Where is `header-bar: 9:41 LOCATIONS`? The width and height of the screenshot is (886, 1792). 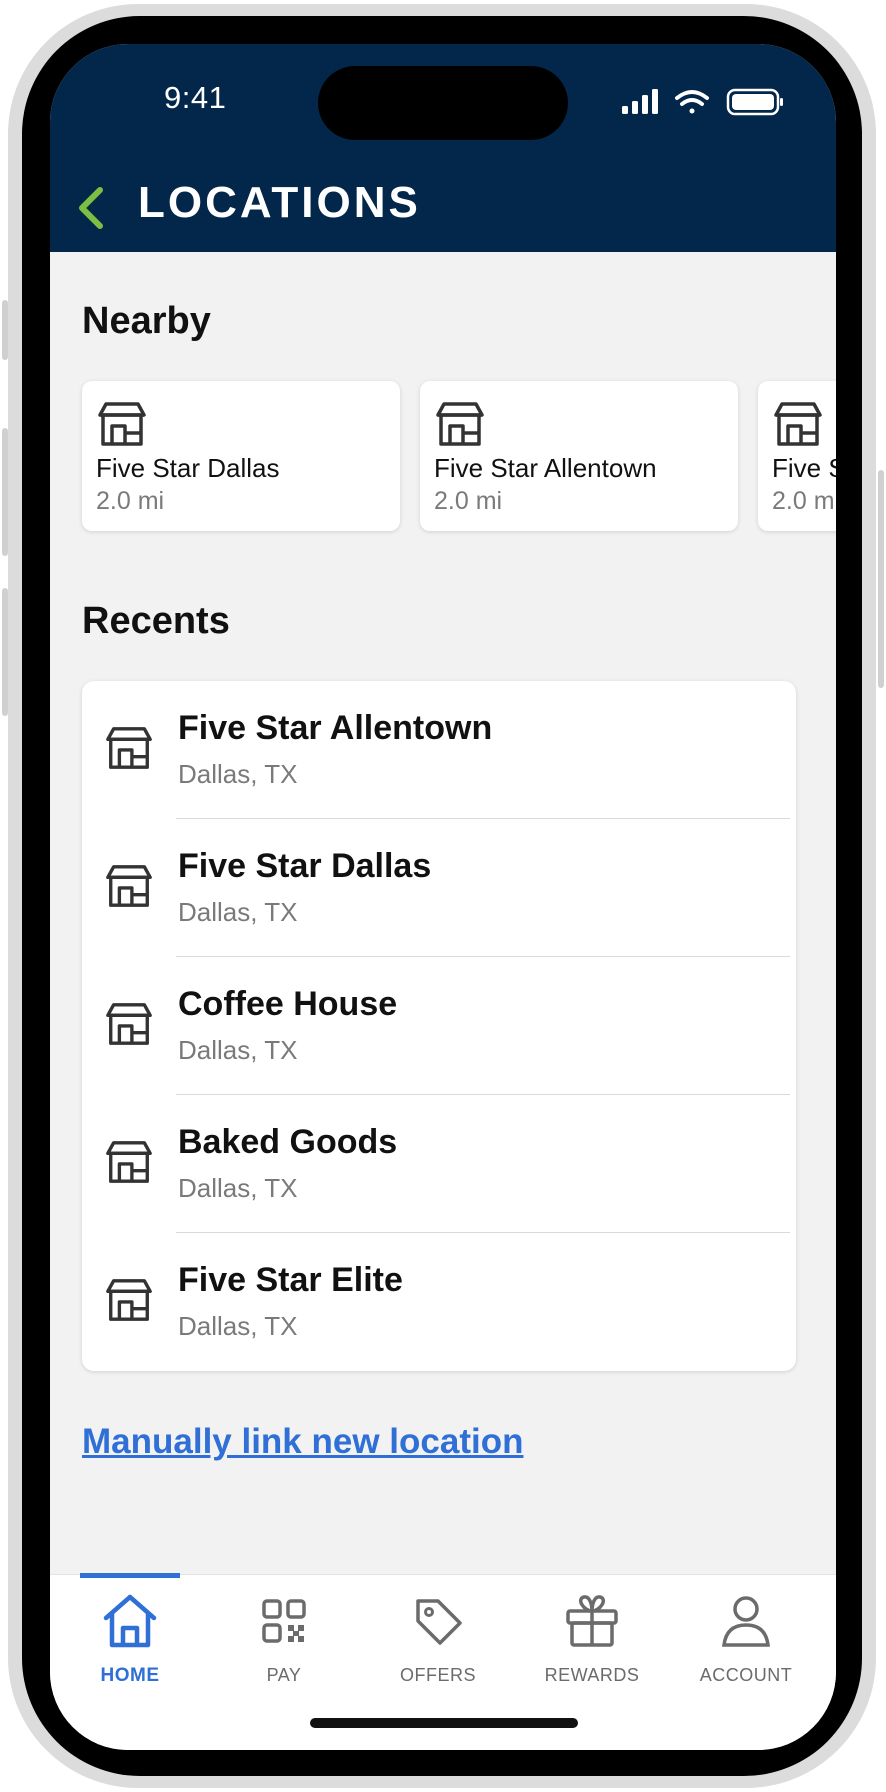
header-bar: 9:41 LOCATIONS is located at coordinates (443, 148).